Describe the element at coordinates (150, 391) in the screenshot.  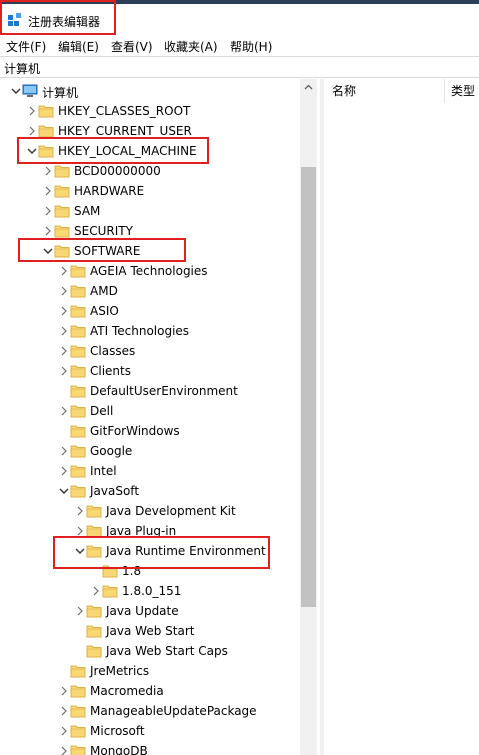
I see `tree-item-defaultuserenvironment: DefaultUserEnvironment` at that location.